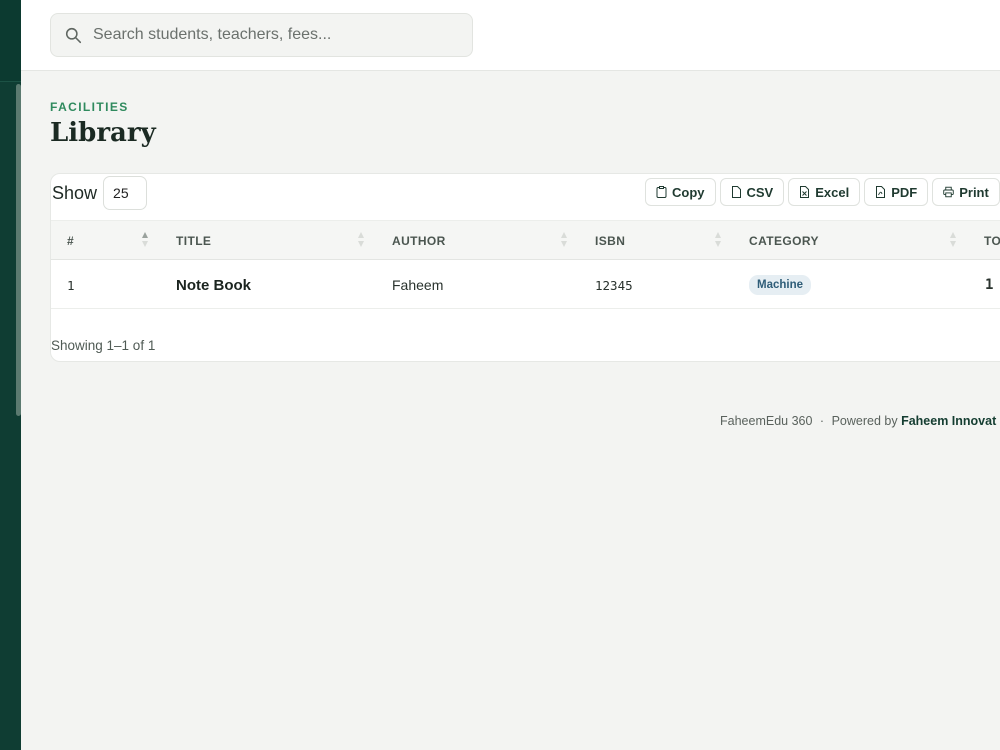 This screenshot has height=750, width=1000. What do you see at coordinates (992, 241) in the screenshot?
I see `column-header-total: TO` at bounding box center [992, 241].